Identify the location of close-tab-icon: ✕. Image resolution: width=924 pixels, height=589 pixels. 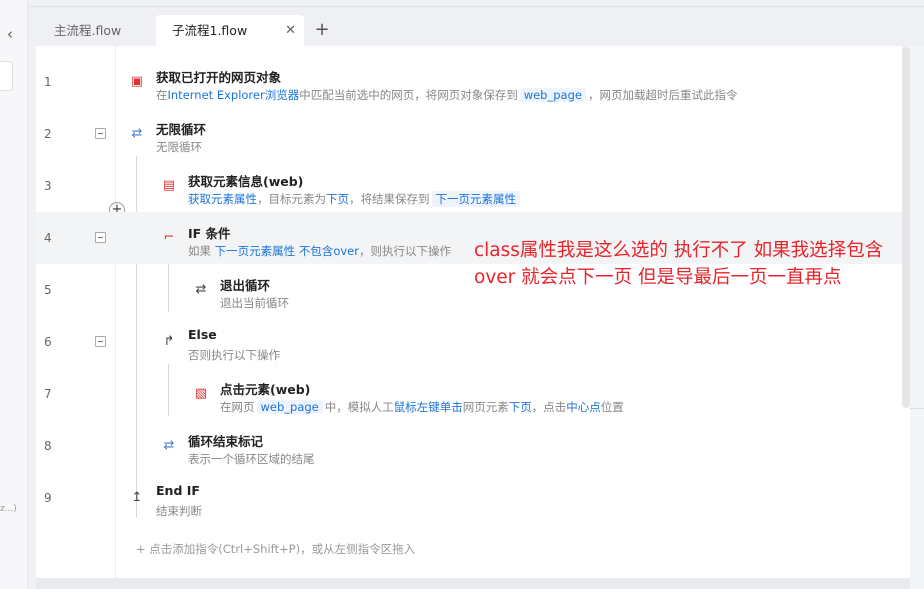
(290, 31).